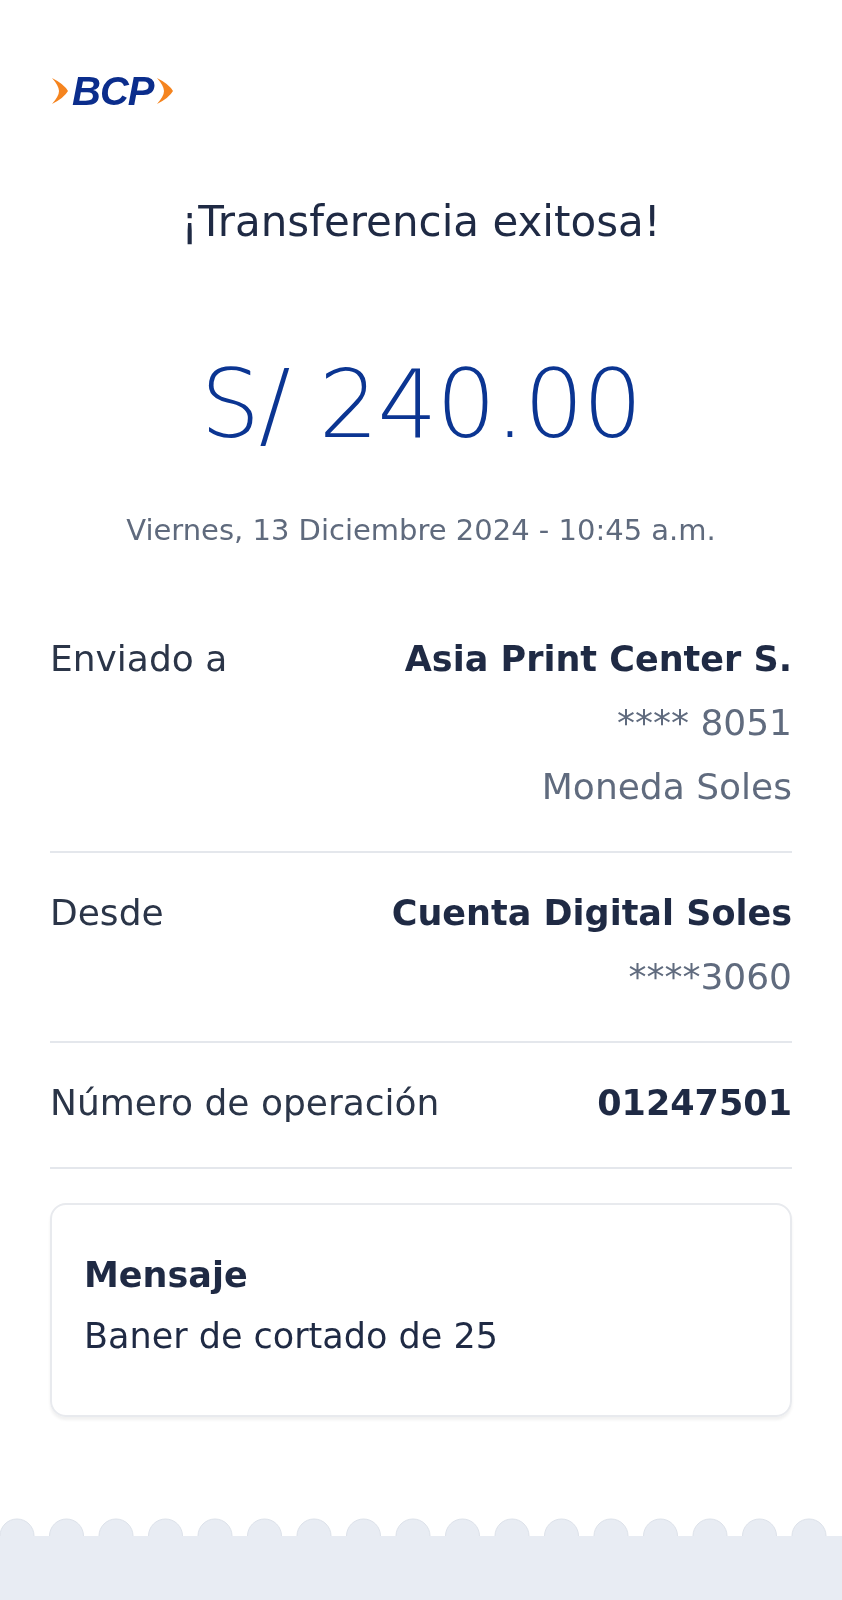 This screenshot has height=1600, width=842. Describe the element at coordinates (694, 1104) in the screenshot. I see `detail-value: 01247501` at that location.